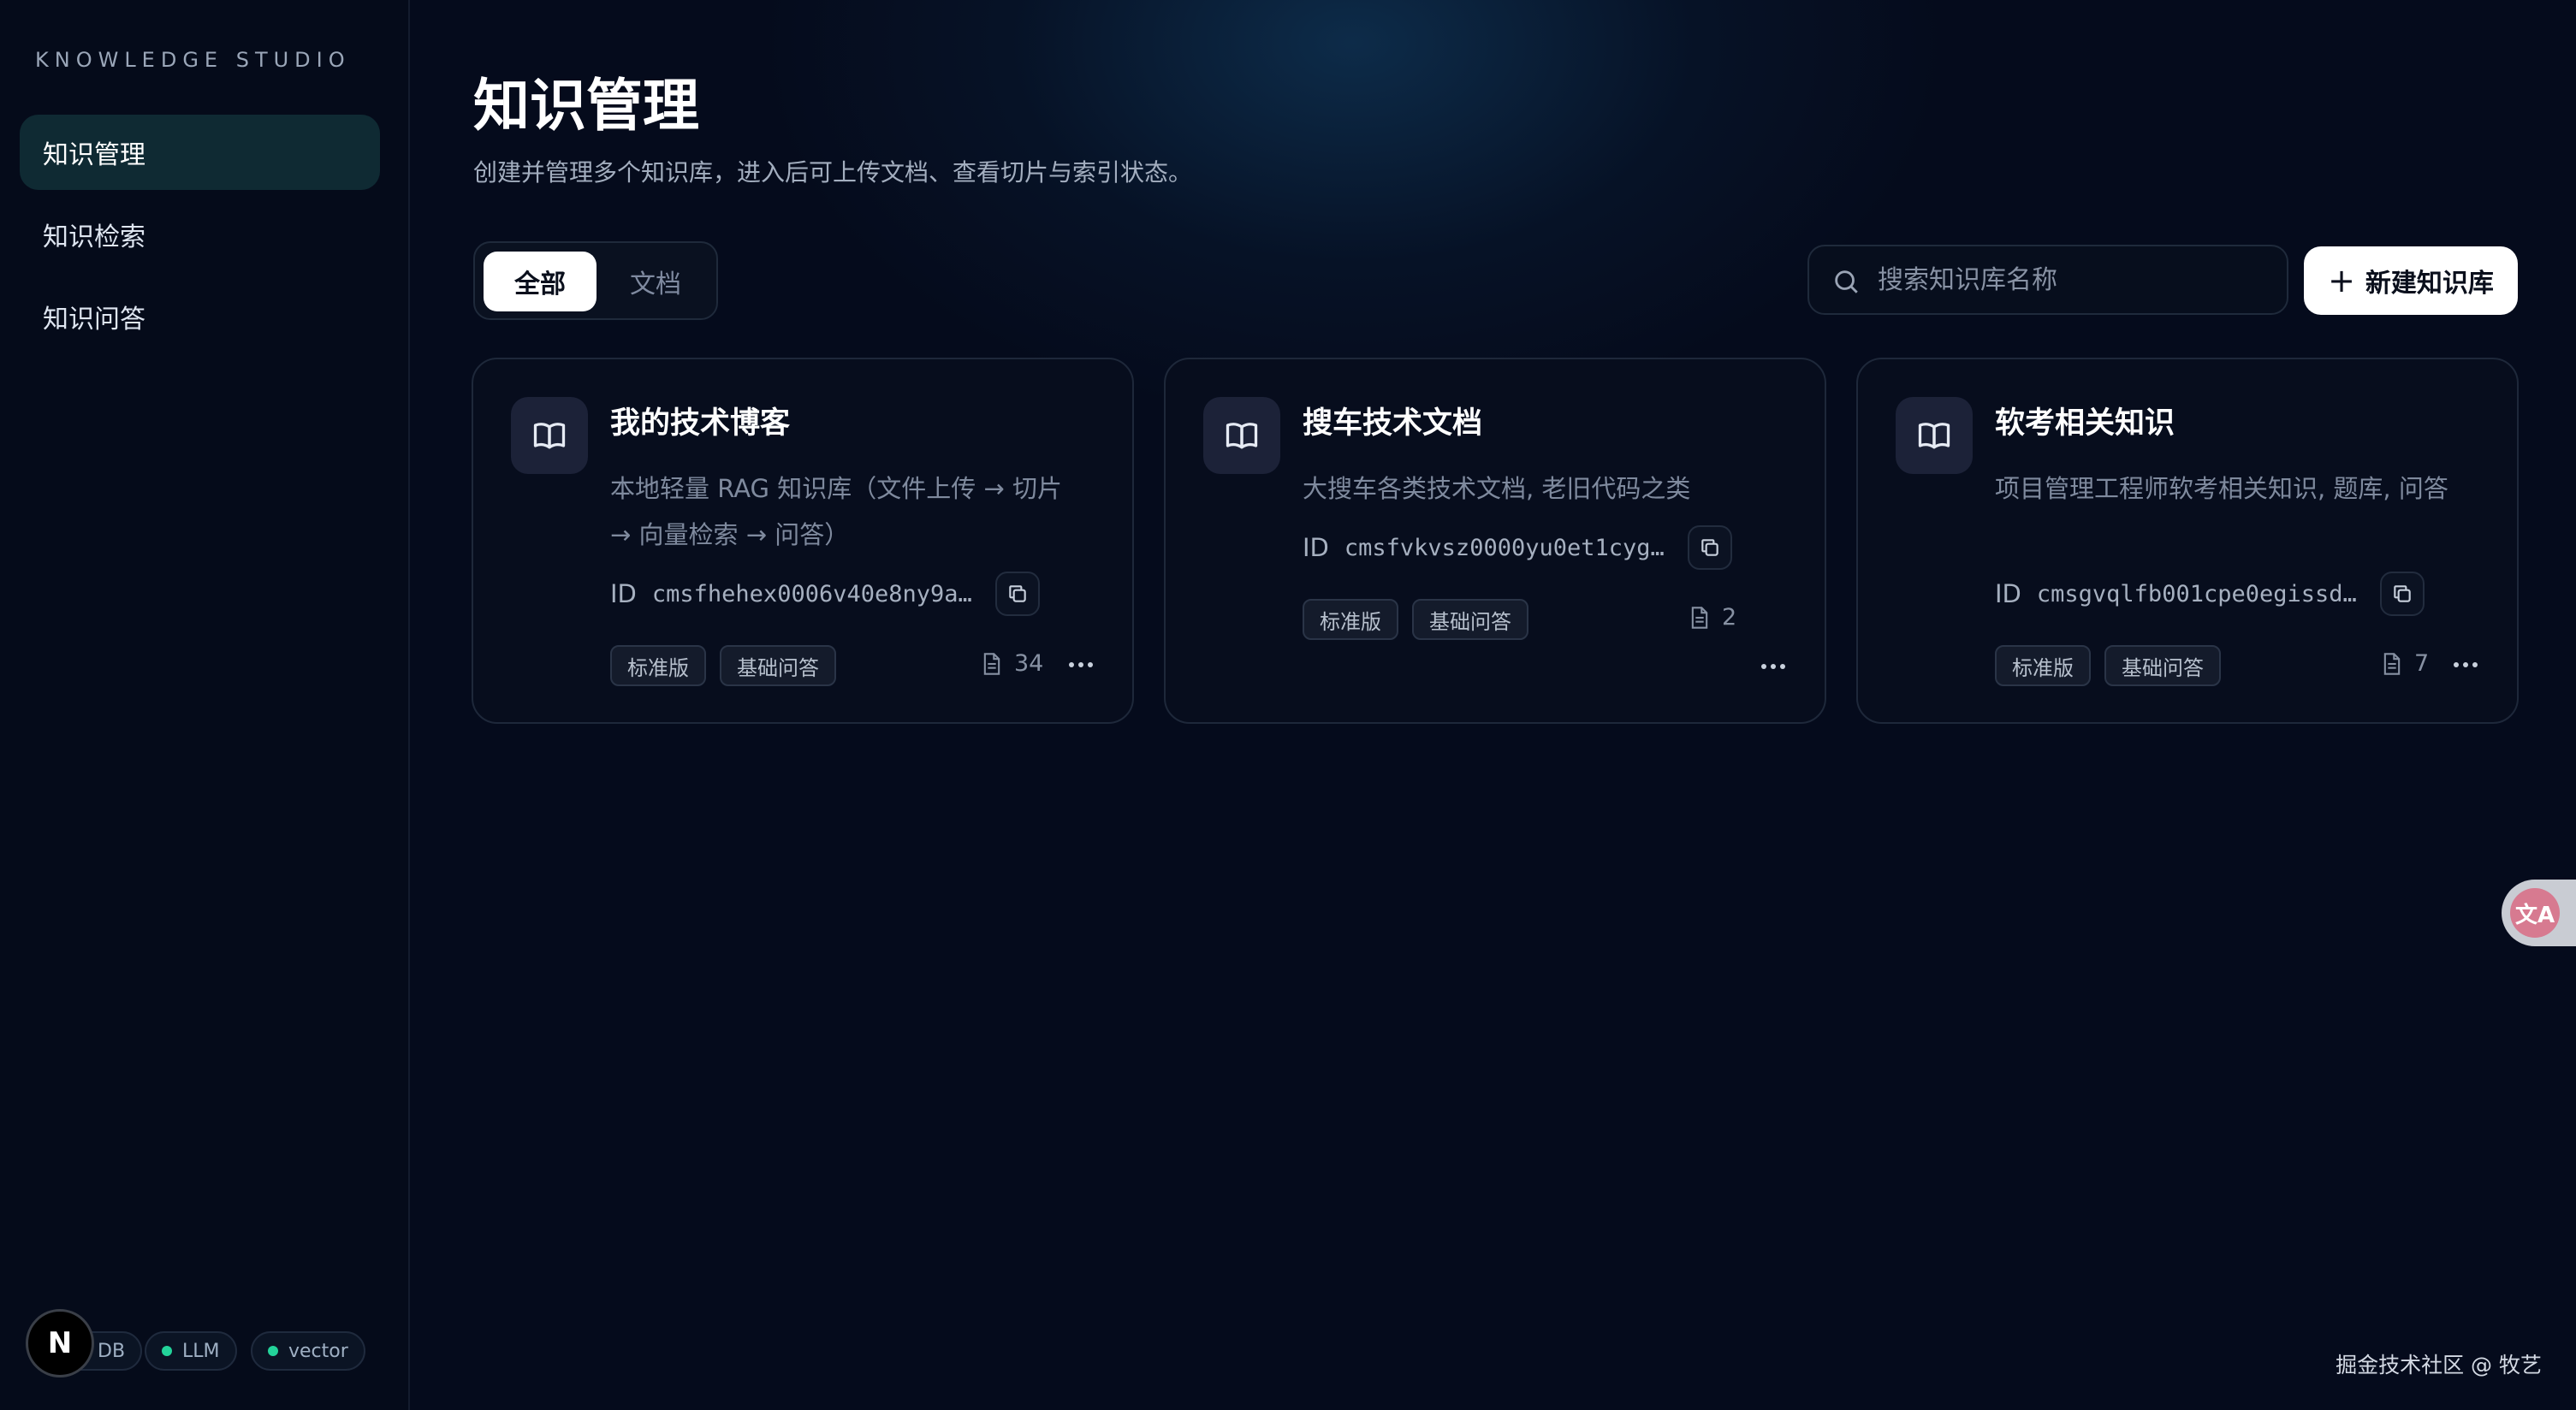 The image size is (2576, 1410). Describe the element at coordinates (836, 511) in the screenshot. I see `card-description: 本地轻量 RAG 知识库（文件上传 → 切片 → 向量检索 → 问答）` at that location.